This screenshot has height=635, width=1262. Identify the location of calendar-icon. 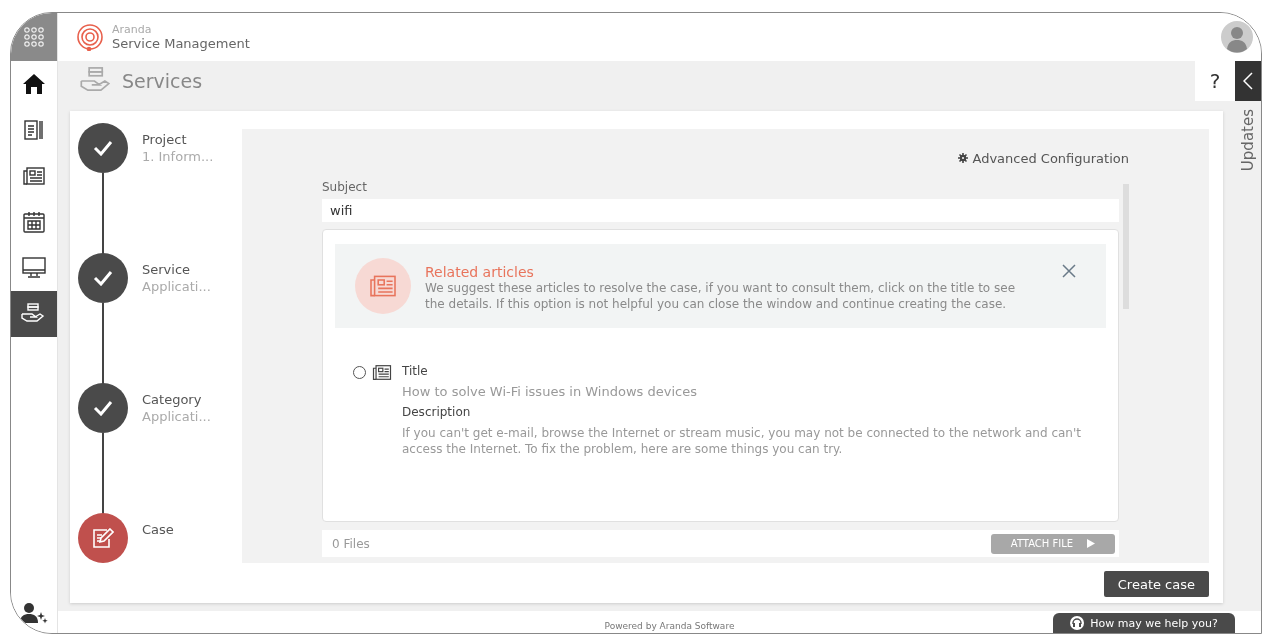
(34, 222).